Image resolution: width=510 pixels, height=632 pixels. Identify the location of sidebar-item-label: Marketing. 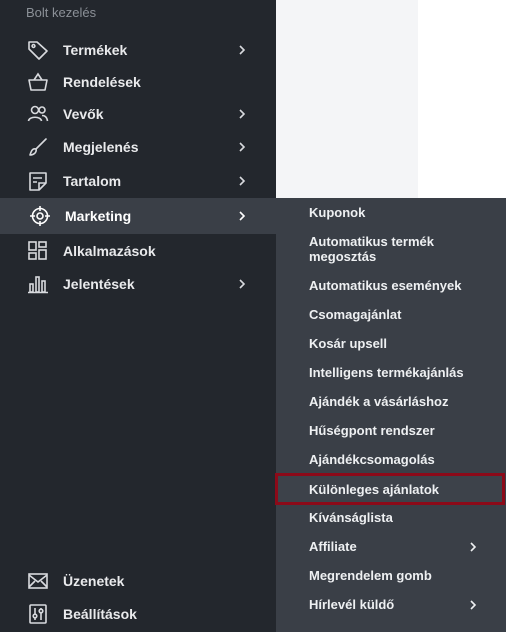
(98, 216).